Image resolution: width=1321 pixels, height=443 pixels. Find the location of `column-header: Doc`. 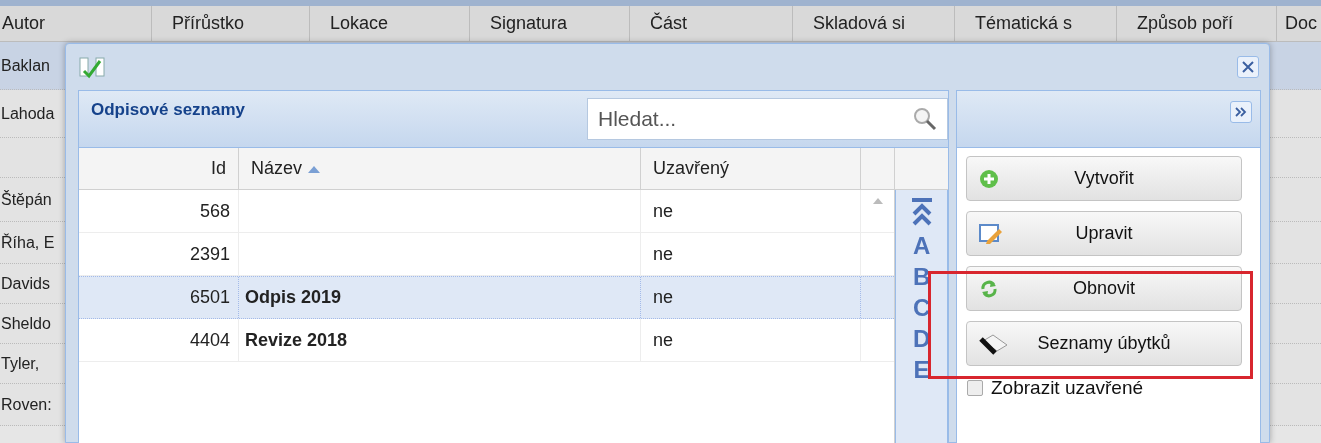

column-header: Doc is located at coordinates (1299, 23).